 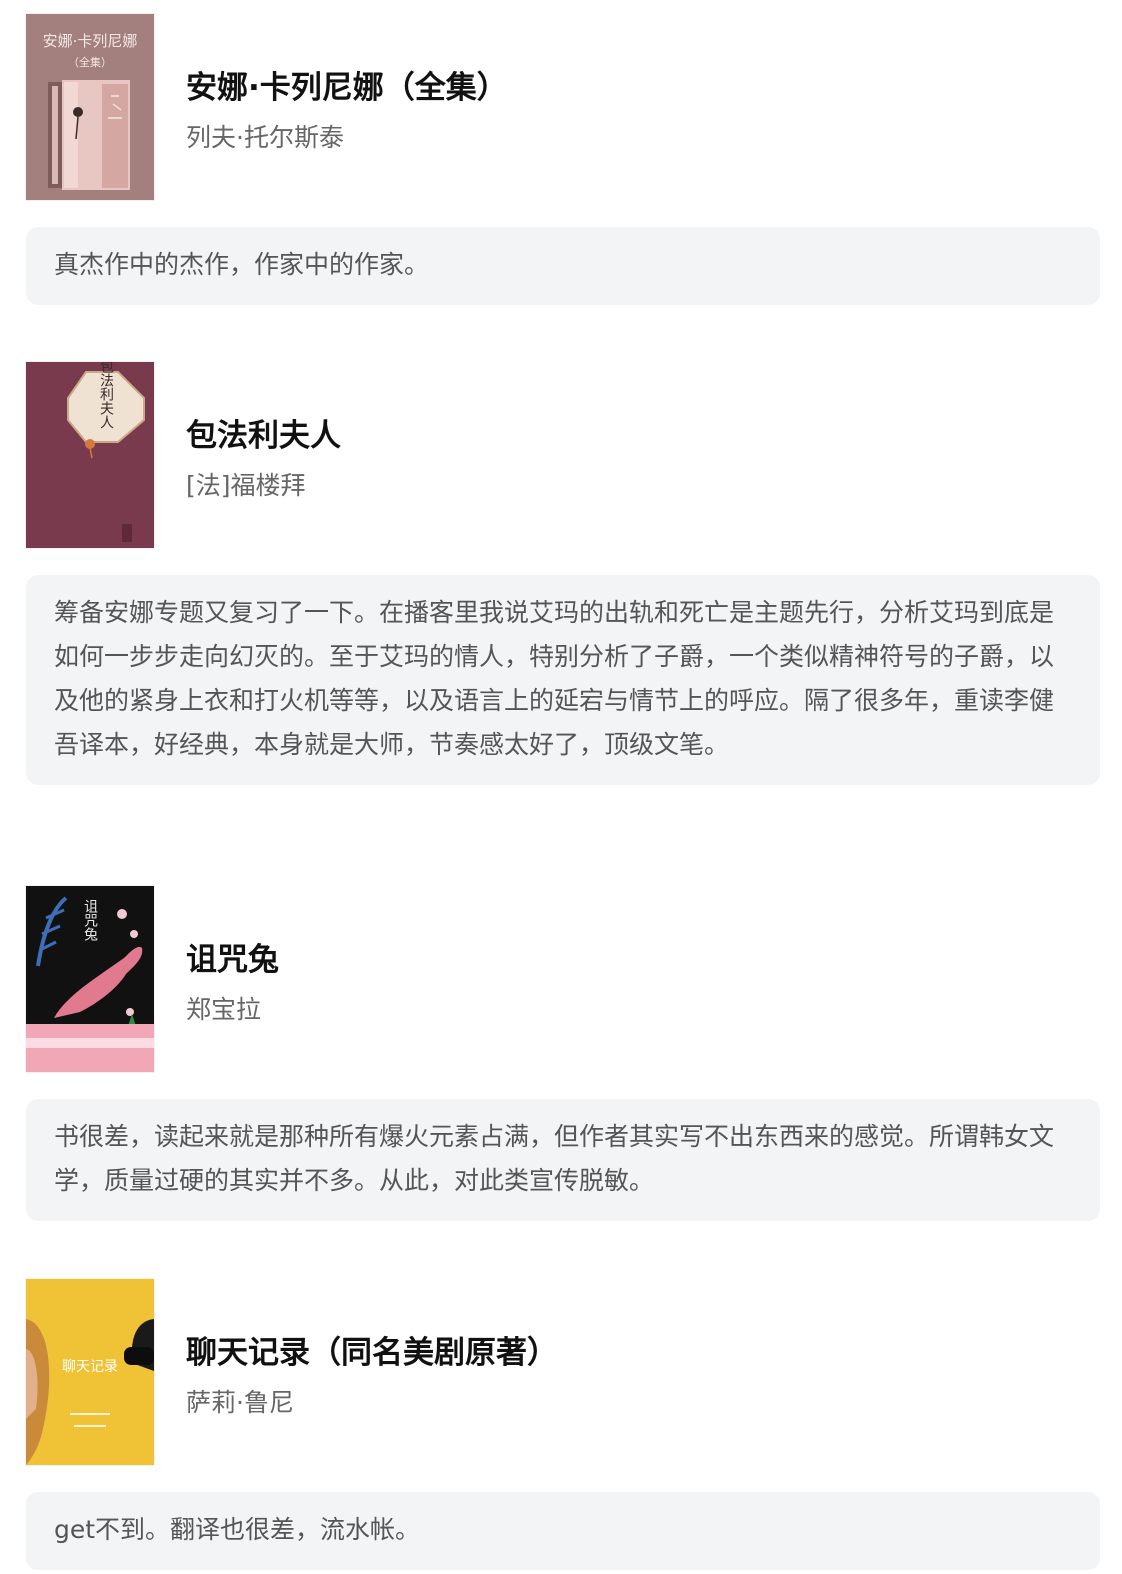 What do you see at coordinates (563, 266) in the screenshot?
I see `book-comment: 真杰作中的杰作，作家中的作家。` at bounding box center [563, 266].